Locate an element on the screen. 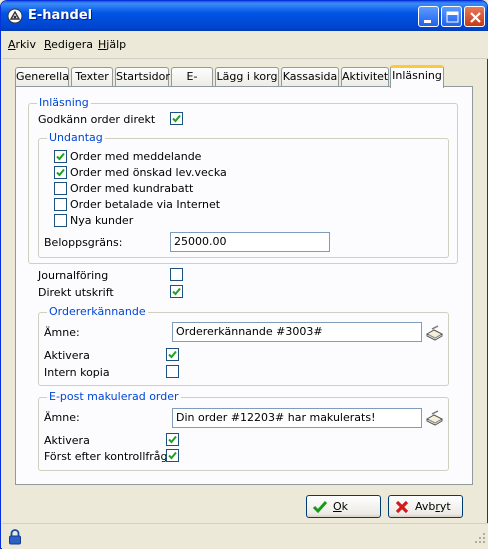 The image size is (488, 549). orderkvittens-aktivera-label: Aktivera is located at coordinates (67, 355).